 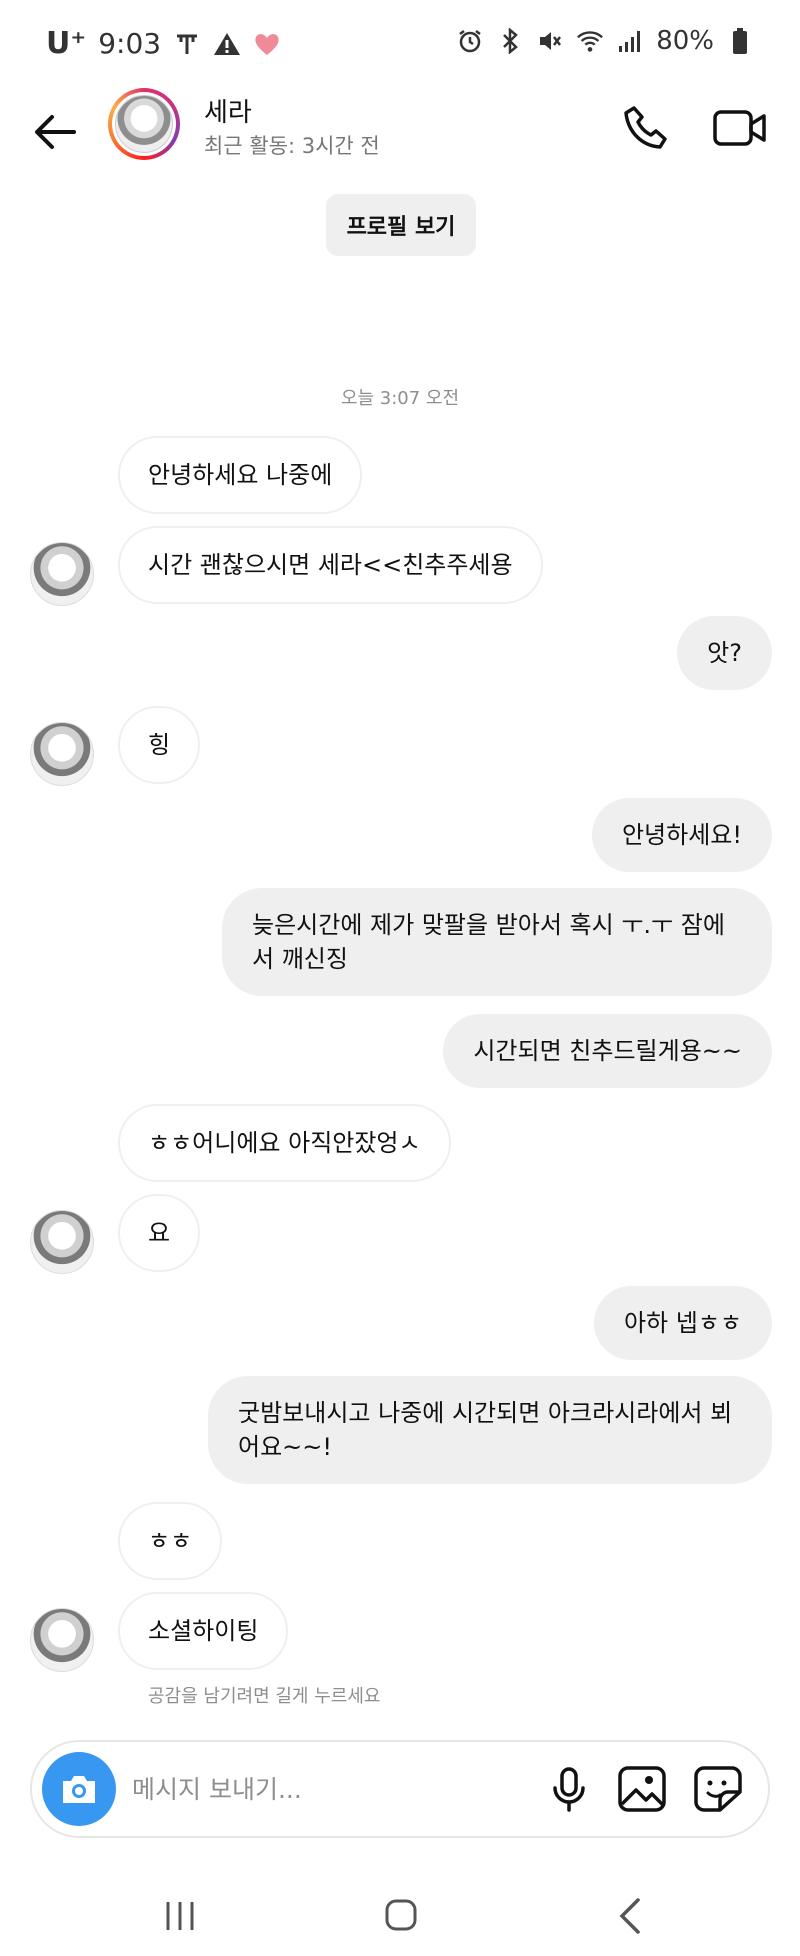 I want to click on sticker-icon, so click(x=718, y=1789).